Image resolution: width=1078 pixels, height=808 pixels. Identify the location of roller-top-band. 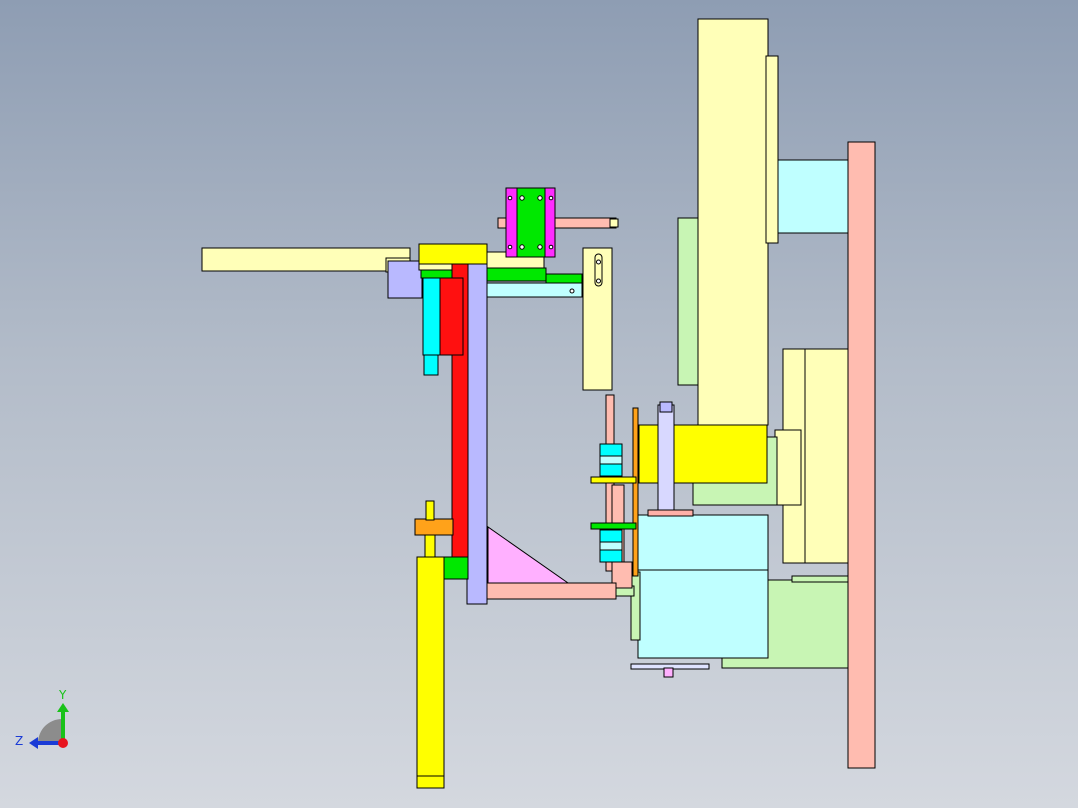
(611, 460).